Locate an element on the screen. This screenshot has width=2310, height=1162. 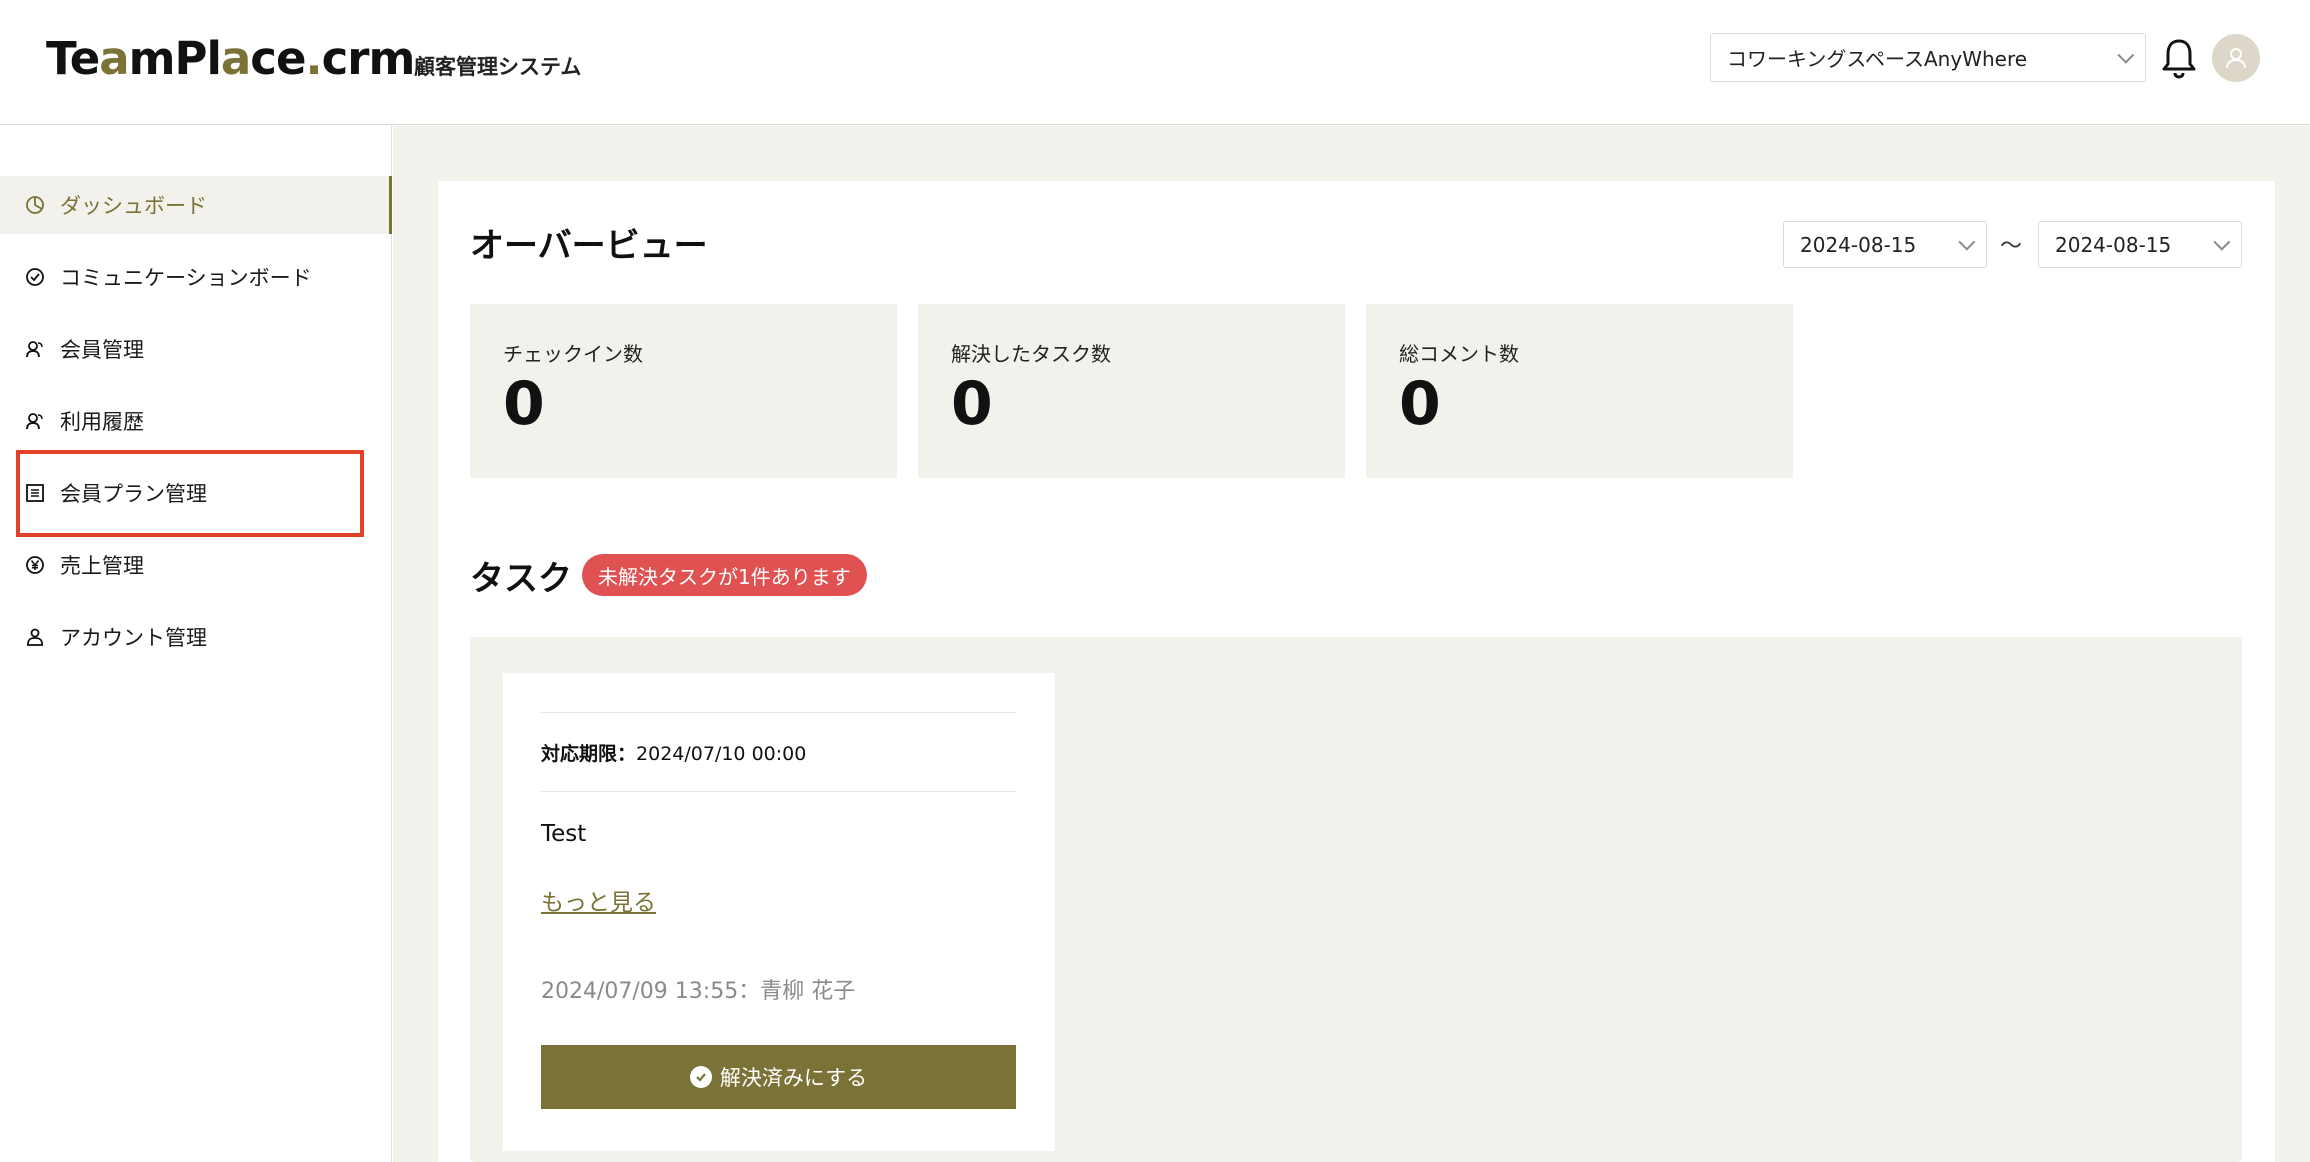
overview-title: オーバービュー is located at coordinates (589, 246).